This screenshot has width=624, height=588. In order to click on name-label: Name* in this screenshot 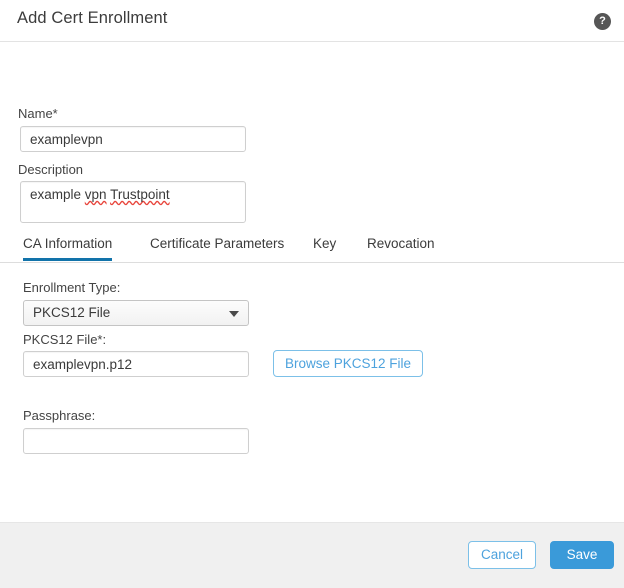, I will do `click(38, 113)`.